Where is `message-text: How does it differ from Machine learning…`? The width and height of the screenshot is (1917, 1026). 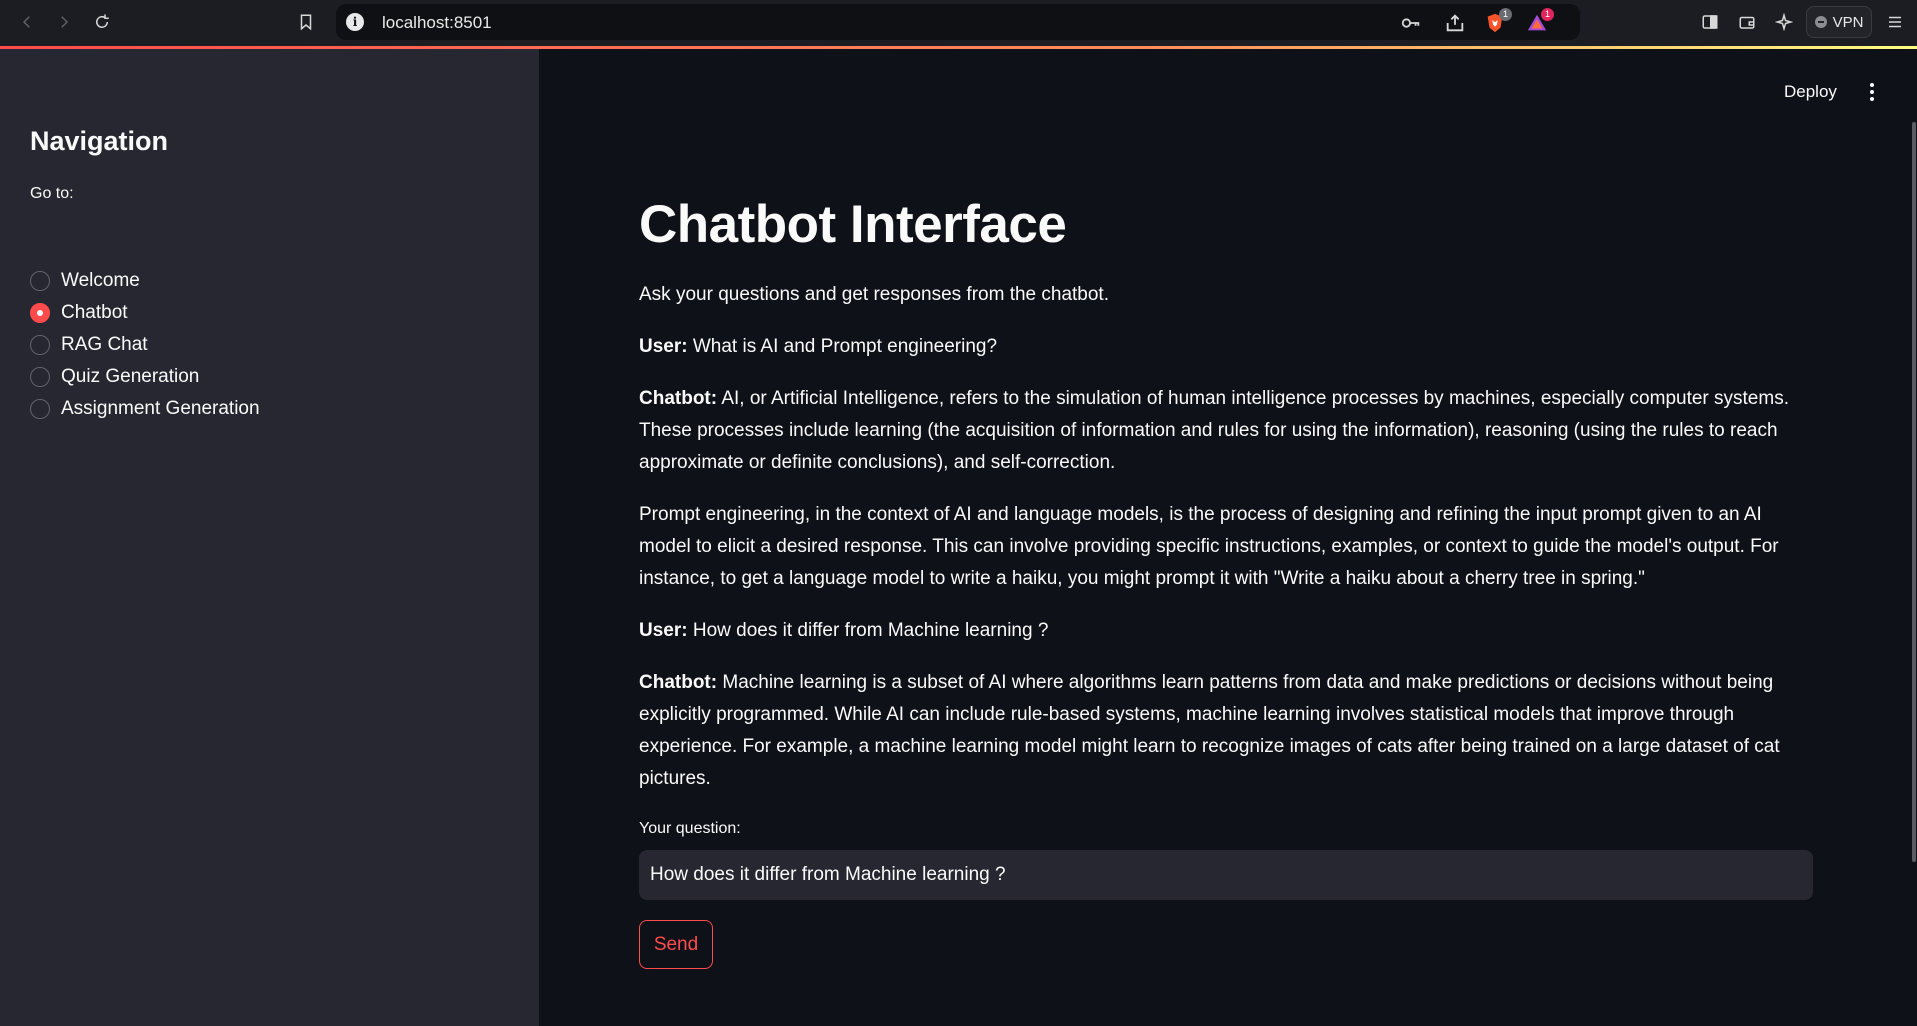 message-text: How does it differ from Machine learning… is located at coordinates (868, 630).